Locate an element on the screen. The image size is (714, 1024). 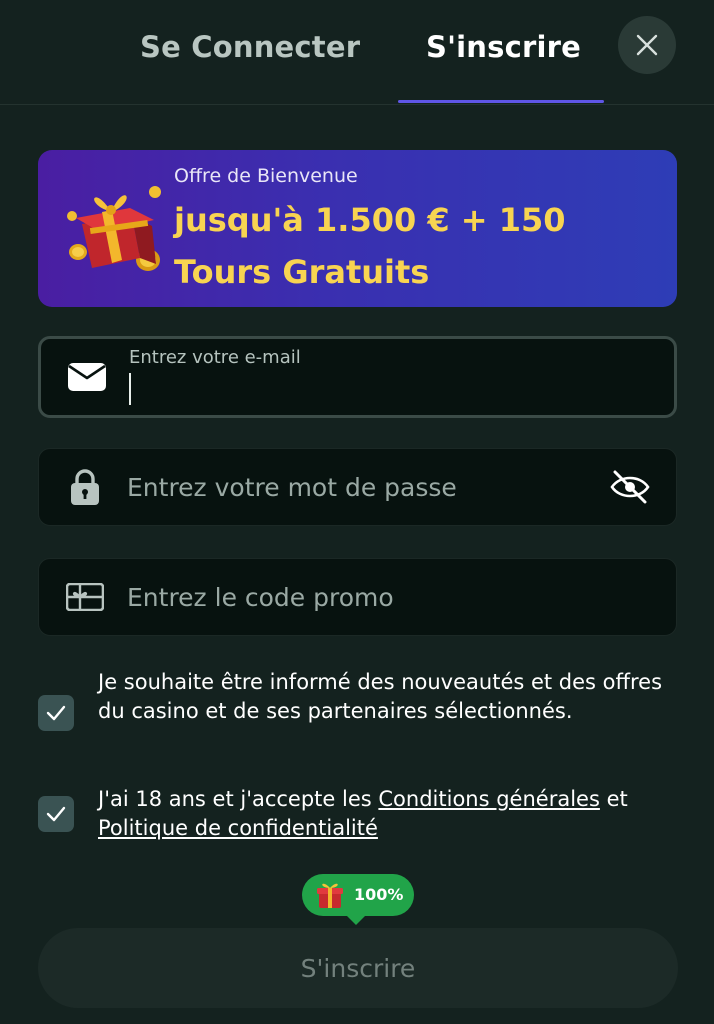
lock-icon is located at coordinates (85, 487).